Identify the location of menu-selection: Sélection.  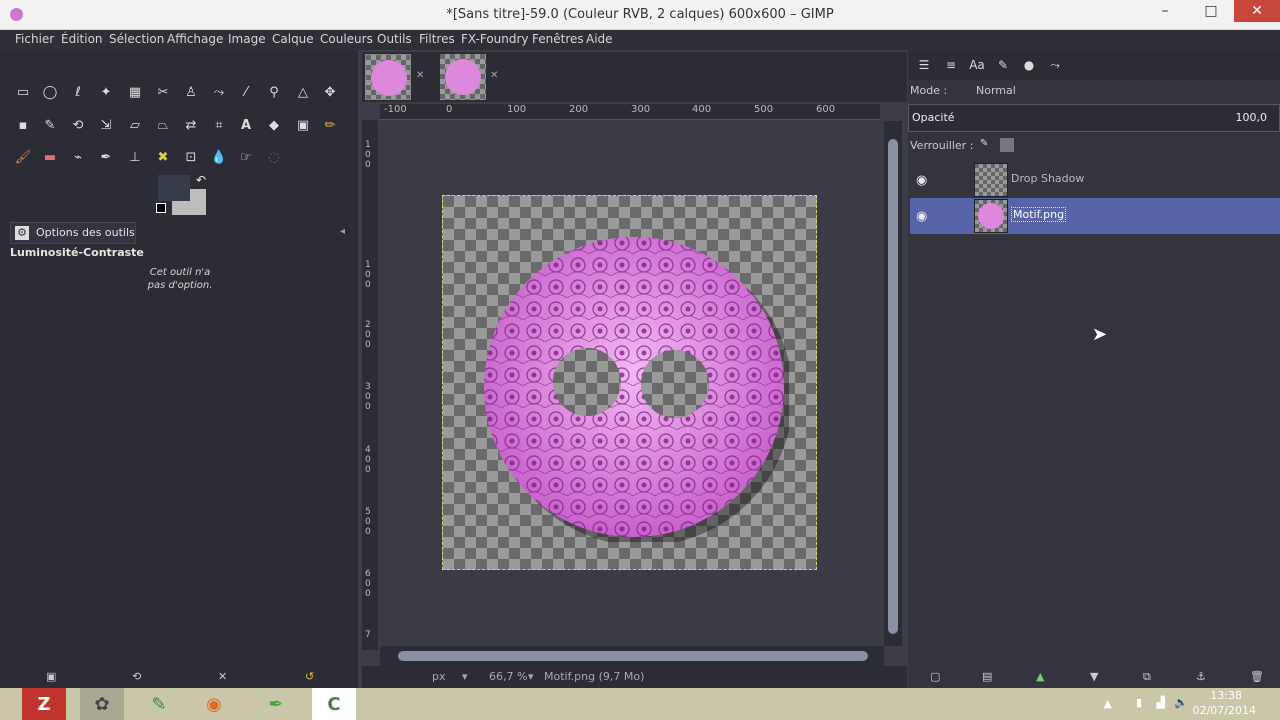
(136, 39).